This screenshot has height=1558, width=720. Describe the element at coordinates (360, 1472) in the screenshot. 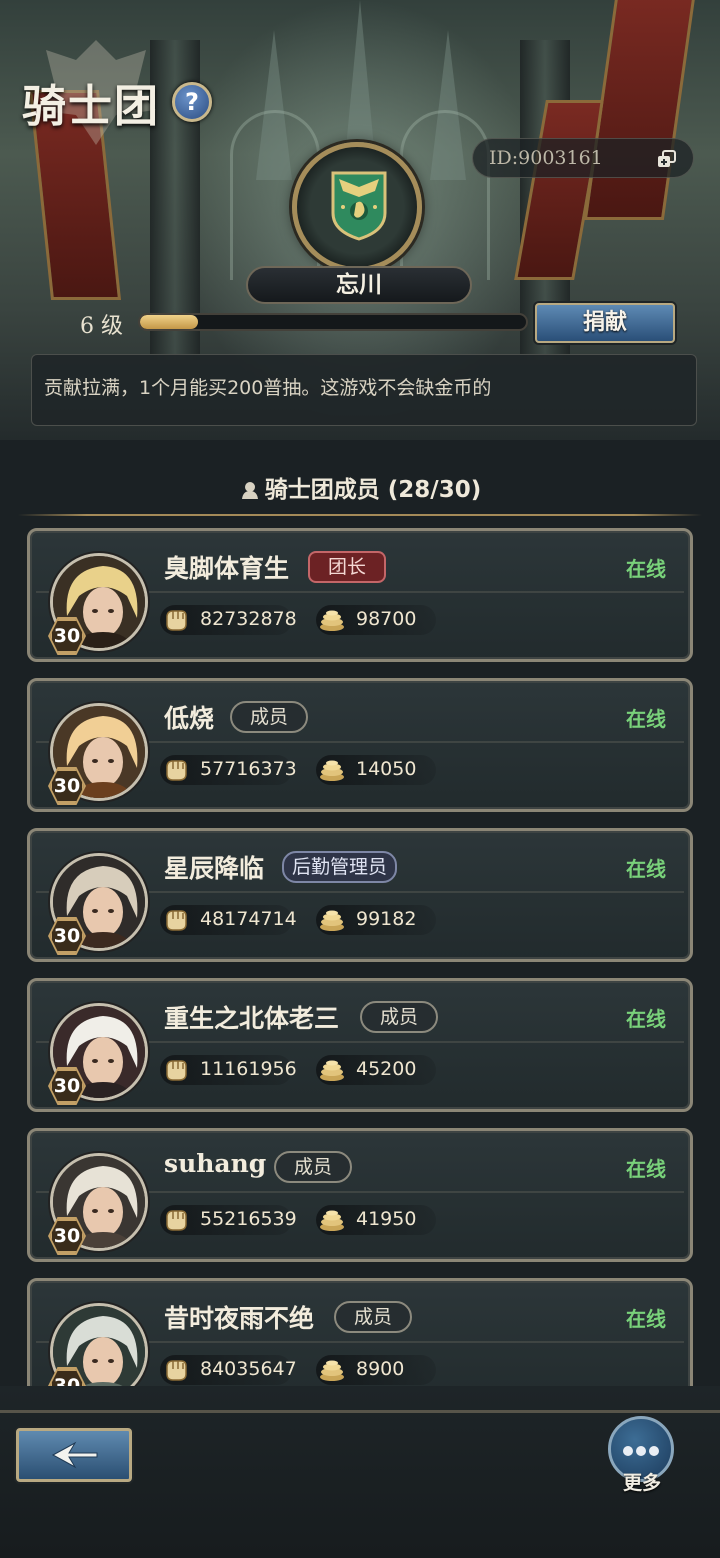

I see `bottom-bar: 更多` at that location.